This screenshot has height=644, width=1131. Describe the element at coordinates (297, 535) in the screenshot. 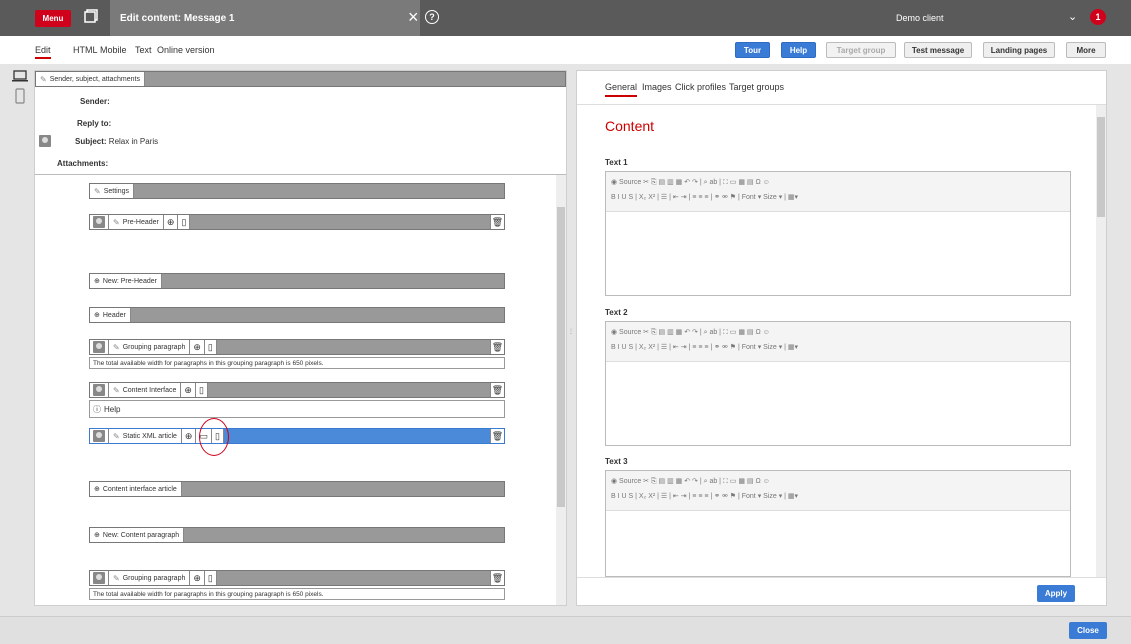

I see `new-content-paragraph-block: ⊕ New: Content paragraph` at that location.